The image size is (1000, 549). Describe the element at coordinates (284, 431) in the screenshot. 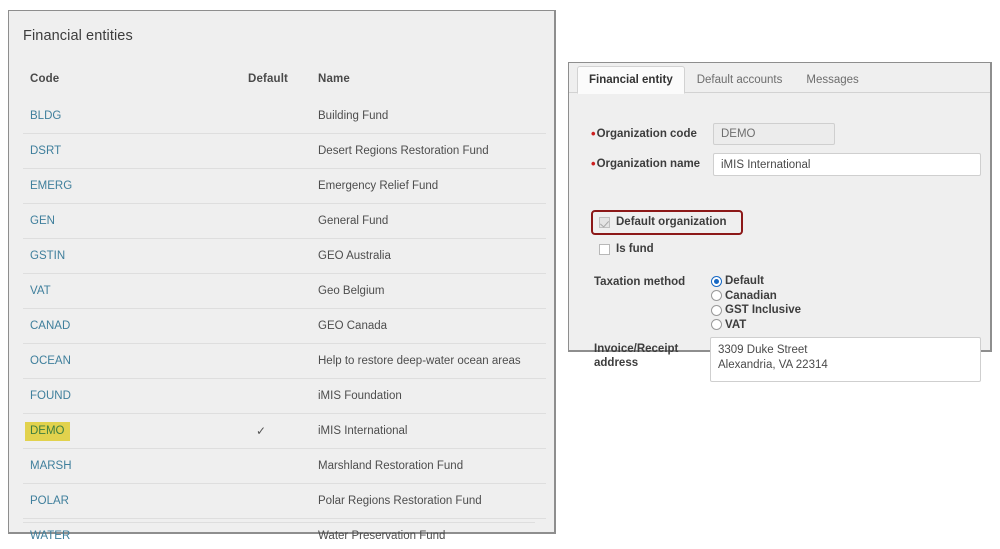

I see `table-row: DEMO ✓ iMIS International` at that location.